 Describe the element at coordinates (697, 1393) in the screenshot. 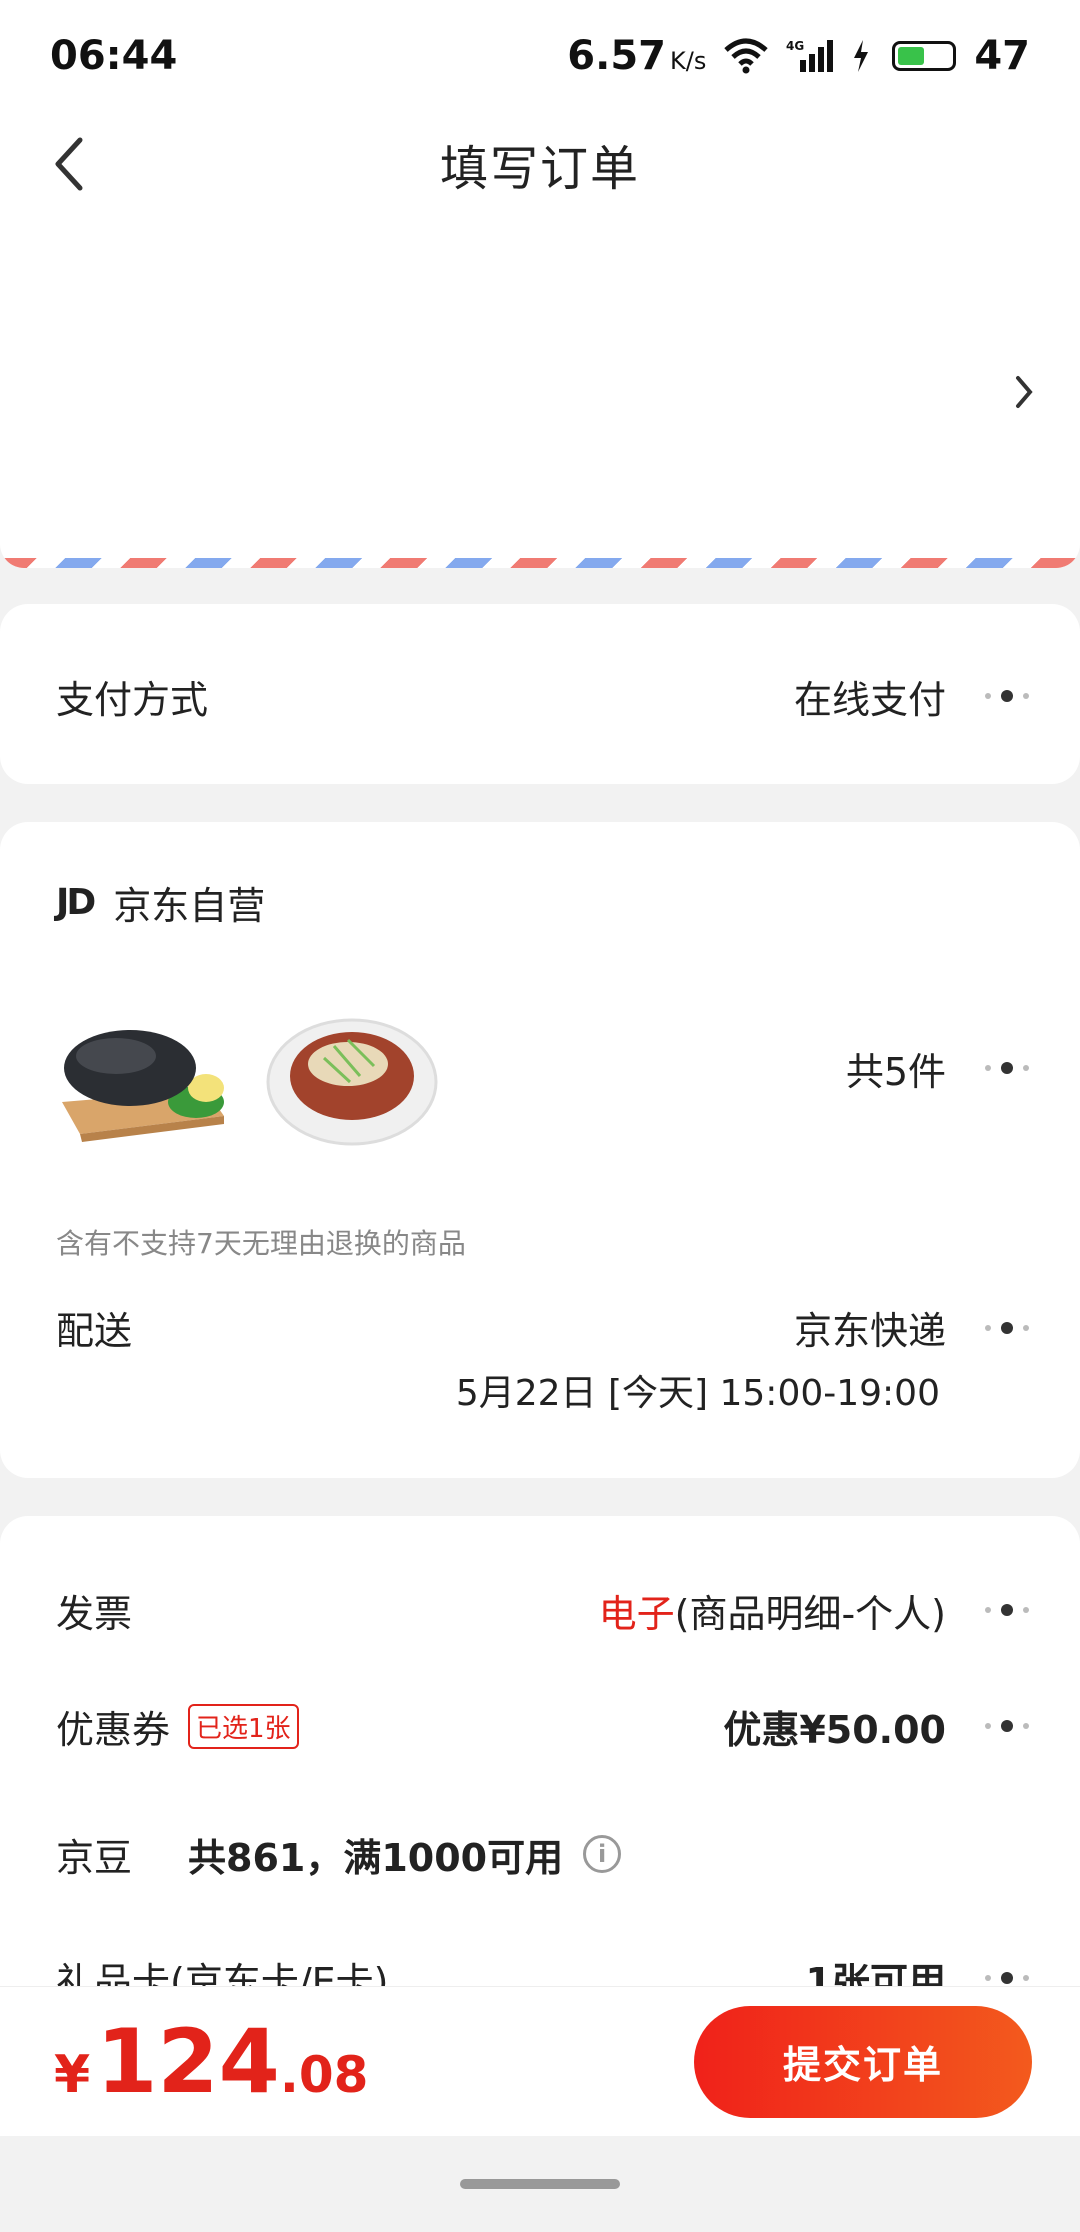

I see `delivery-time: 5月22日 [今天] 15:00-19:00` at that location.